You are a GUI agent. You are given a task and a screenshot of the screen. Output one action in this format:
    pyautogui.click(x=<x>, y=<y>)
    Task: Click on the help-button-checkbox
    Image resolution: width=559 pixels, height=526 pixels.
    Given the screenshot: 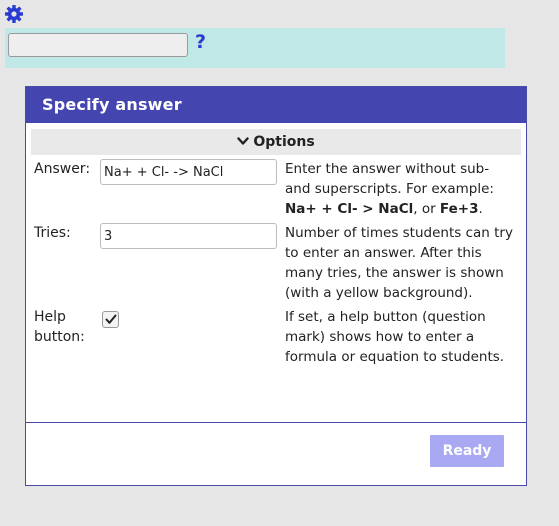 What is the action you would take?
    pyautogui.click(x=110, y=319)
    